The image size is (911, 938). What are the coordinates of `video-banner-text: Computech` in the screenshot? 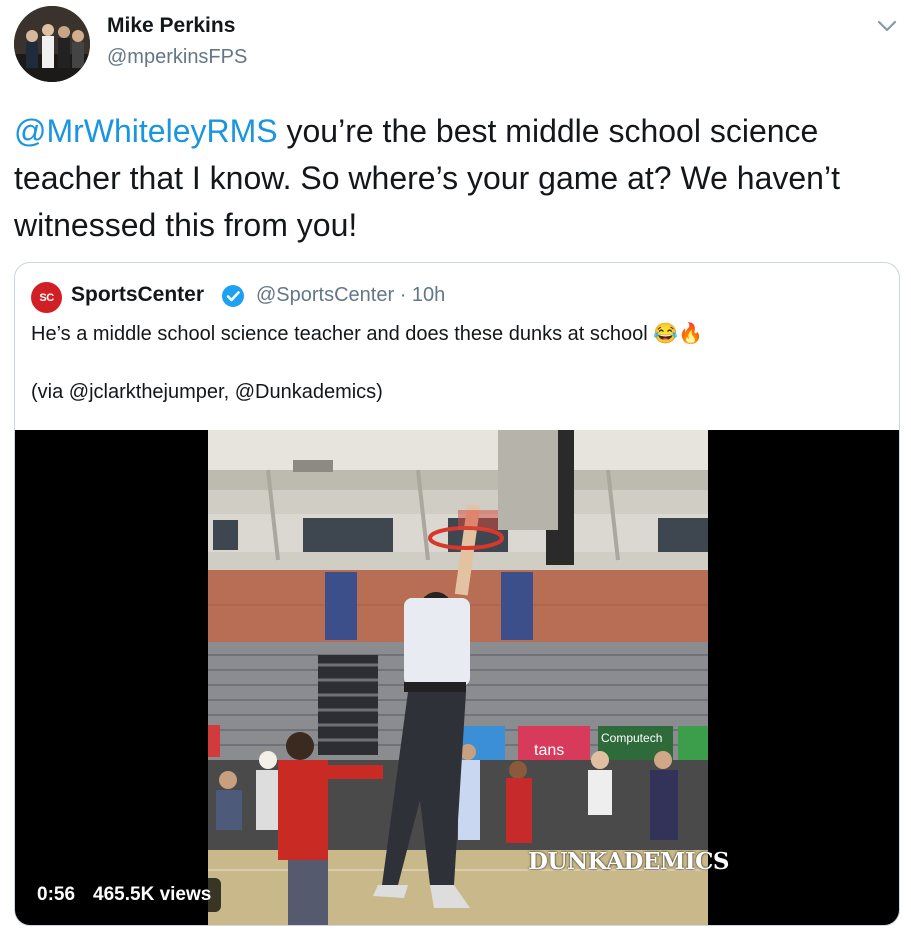 It's located at (631, 738).